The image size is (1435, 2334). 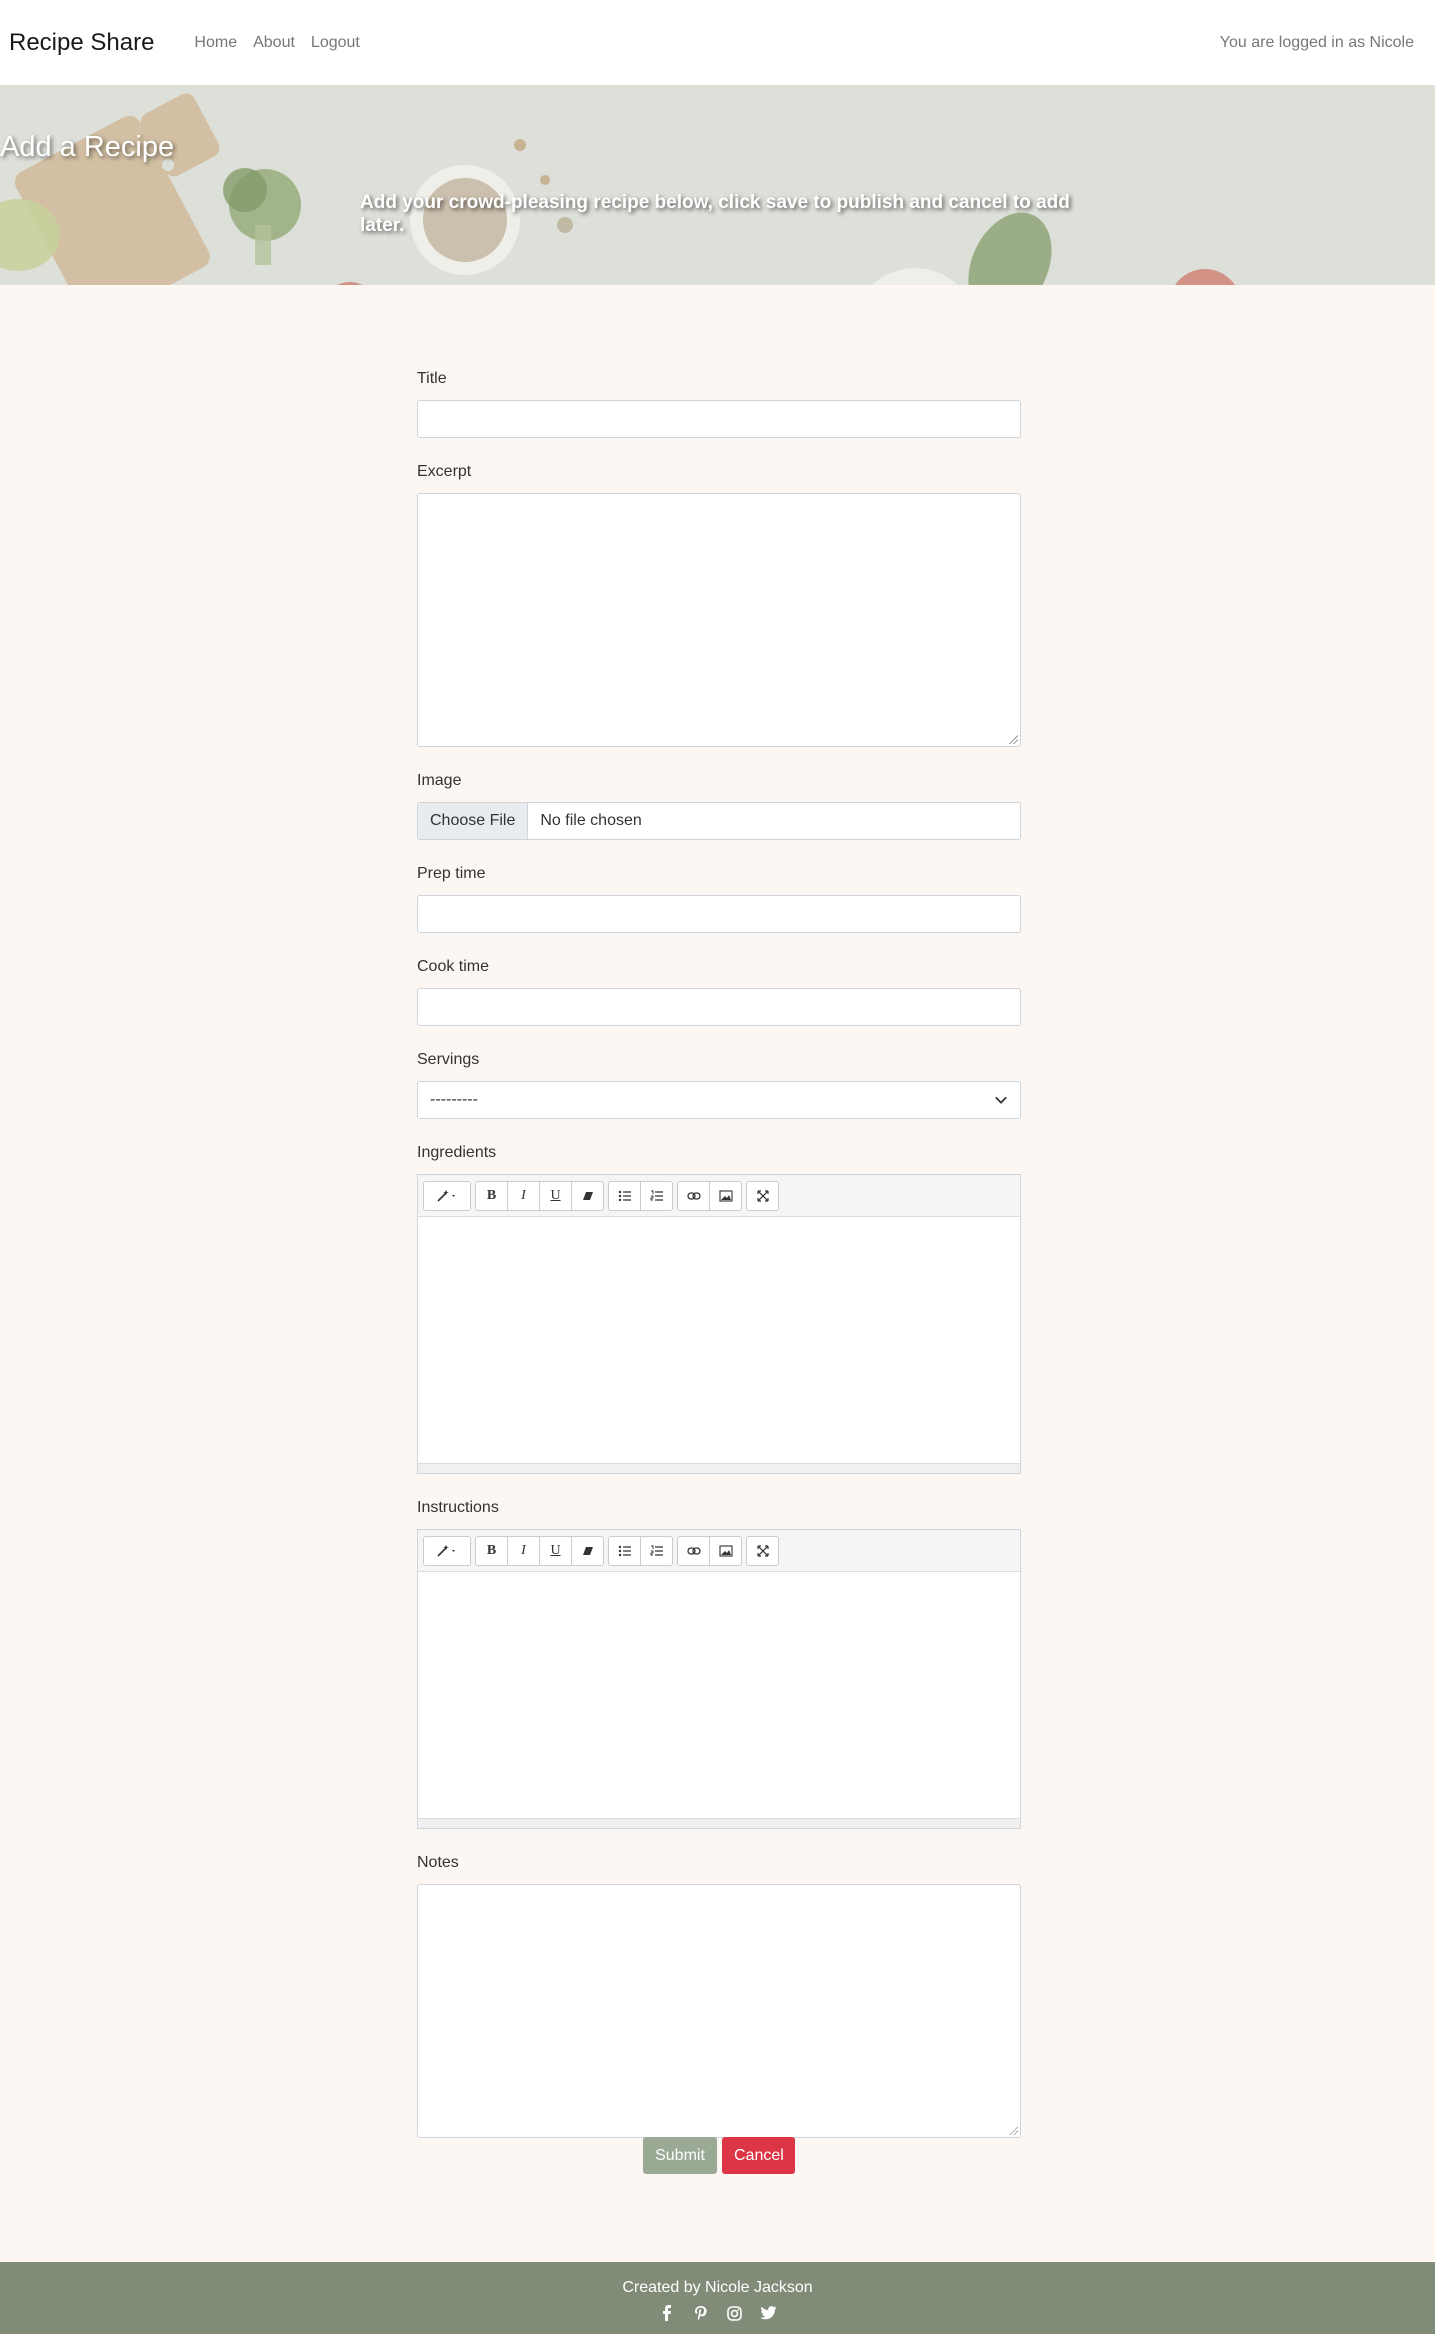 I want to click on footer: Created by Nicole Jackson, so click(x=717, y=2298).